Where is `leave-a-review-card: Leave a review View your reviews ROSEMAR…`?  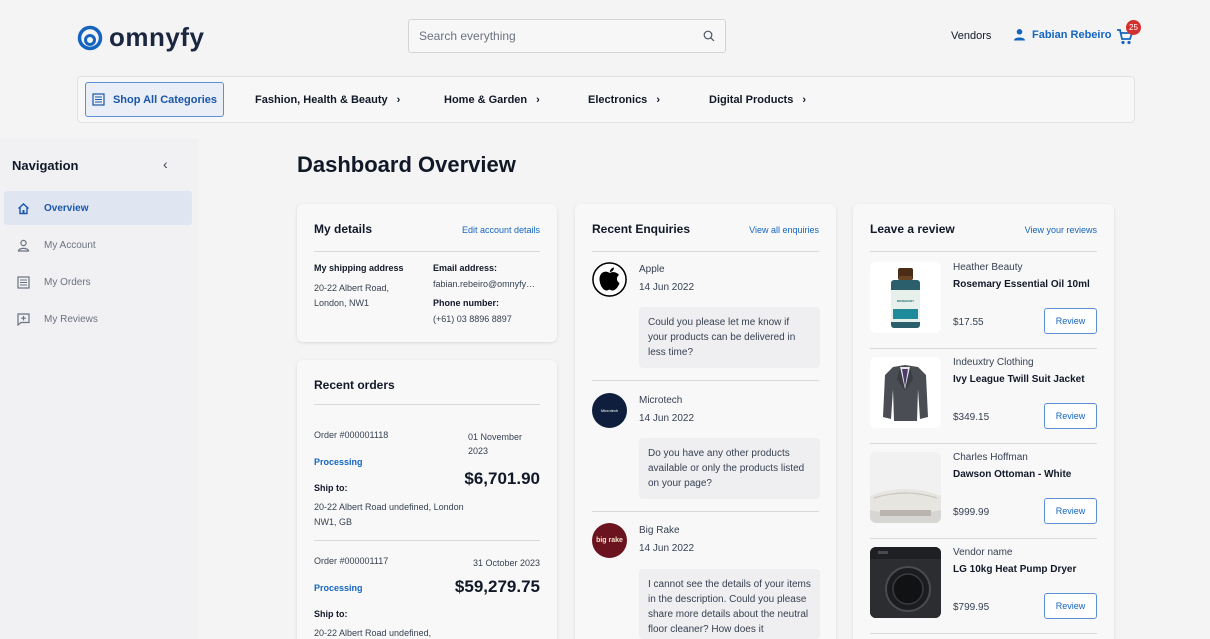
leave-a-review-card: Leave a review View your reviews ROSEMAR… is located at coordinates (983, 421).